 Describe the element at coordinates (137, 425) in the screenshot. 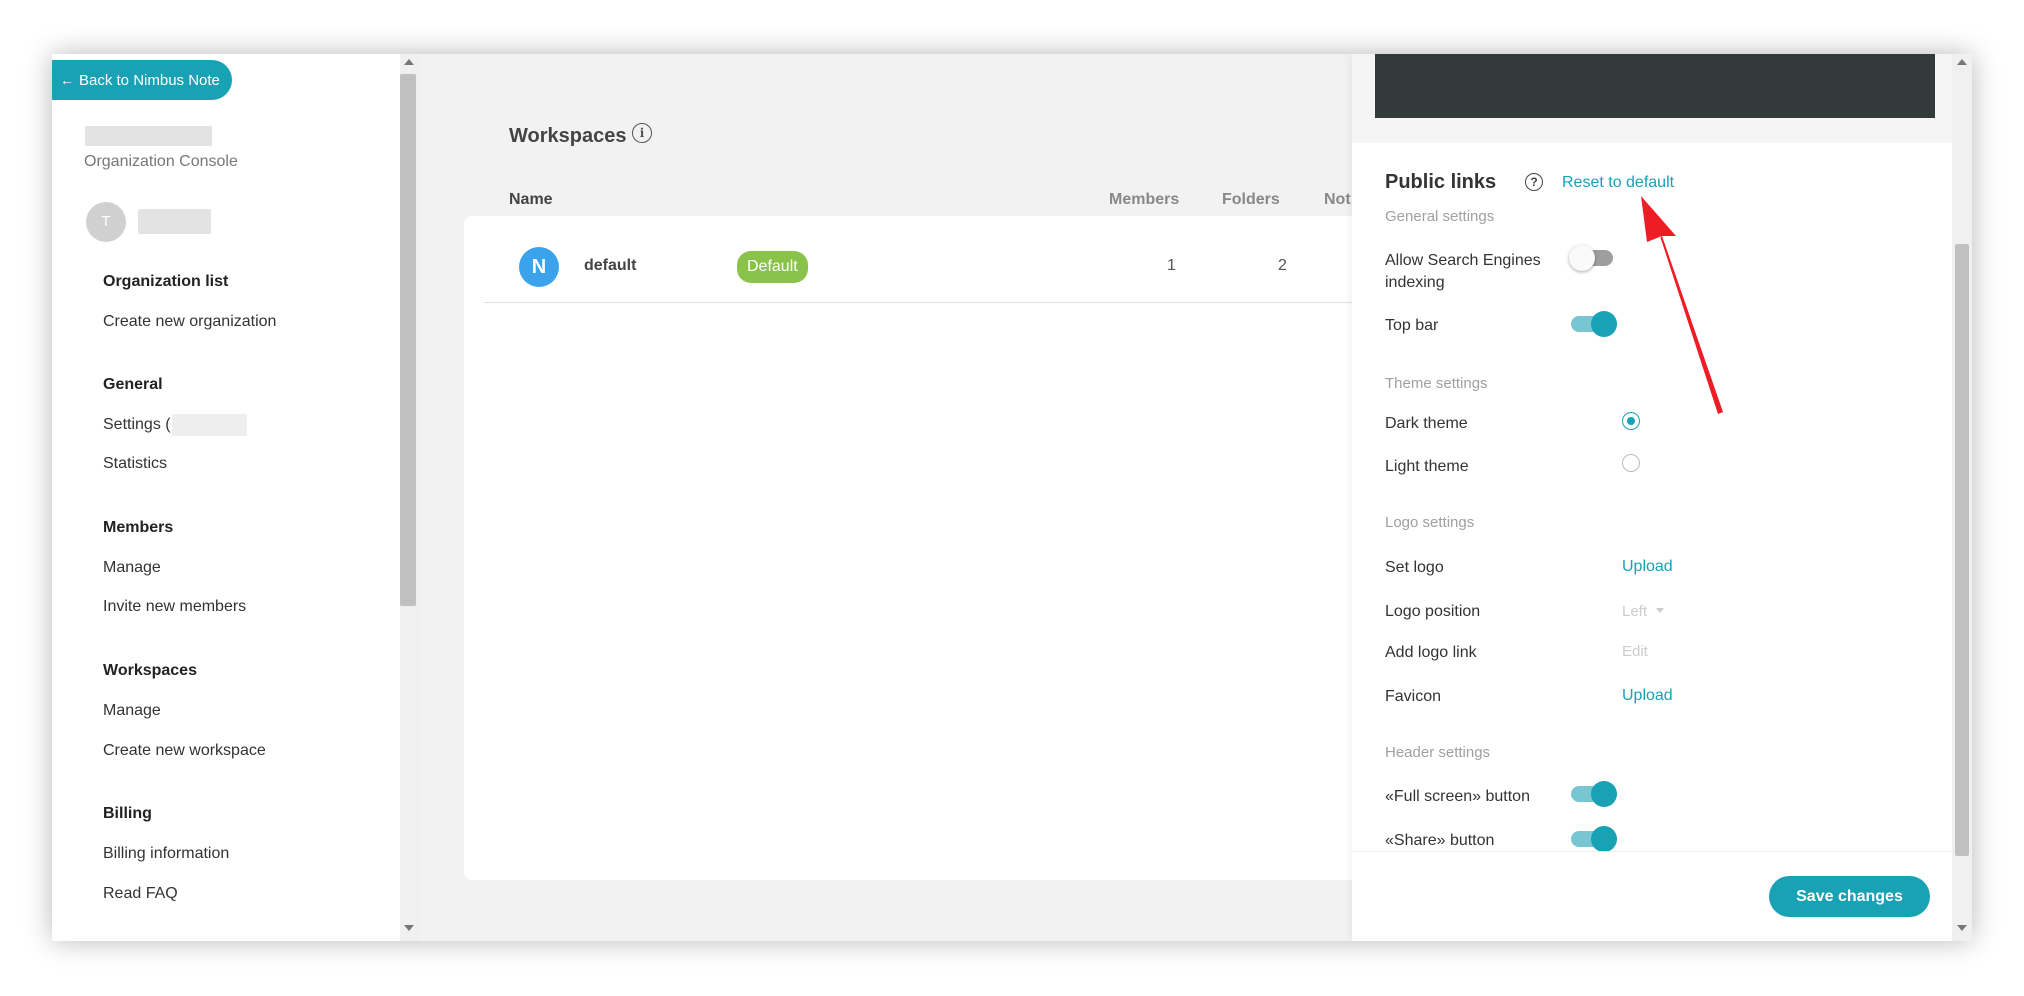

I see `sidebar-item-settings: Settings (` at that location.